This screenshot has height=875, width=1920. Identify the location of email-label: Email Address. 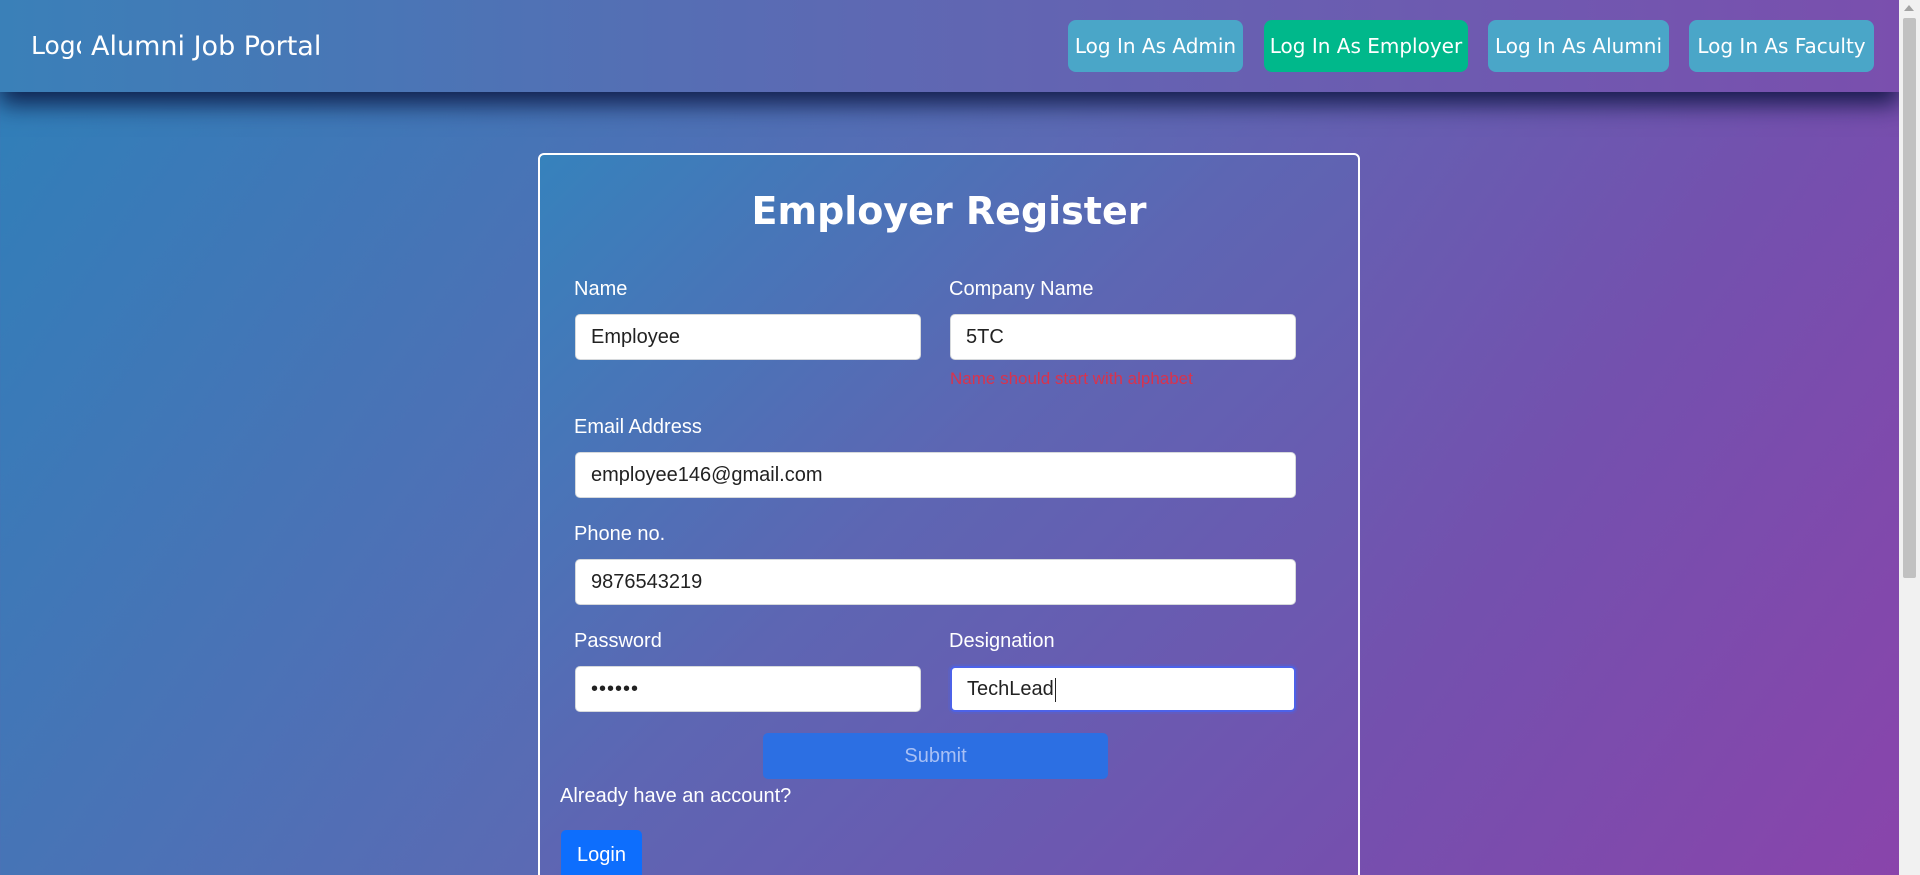
(638, 427).